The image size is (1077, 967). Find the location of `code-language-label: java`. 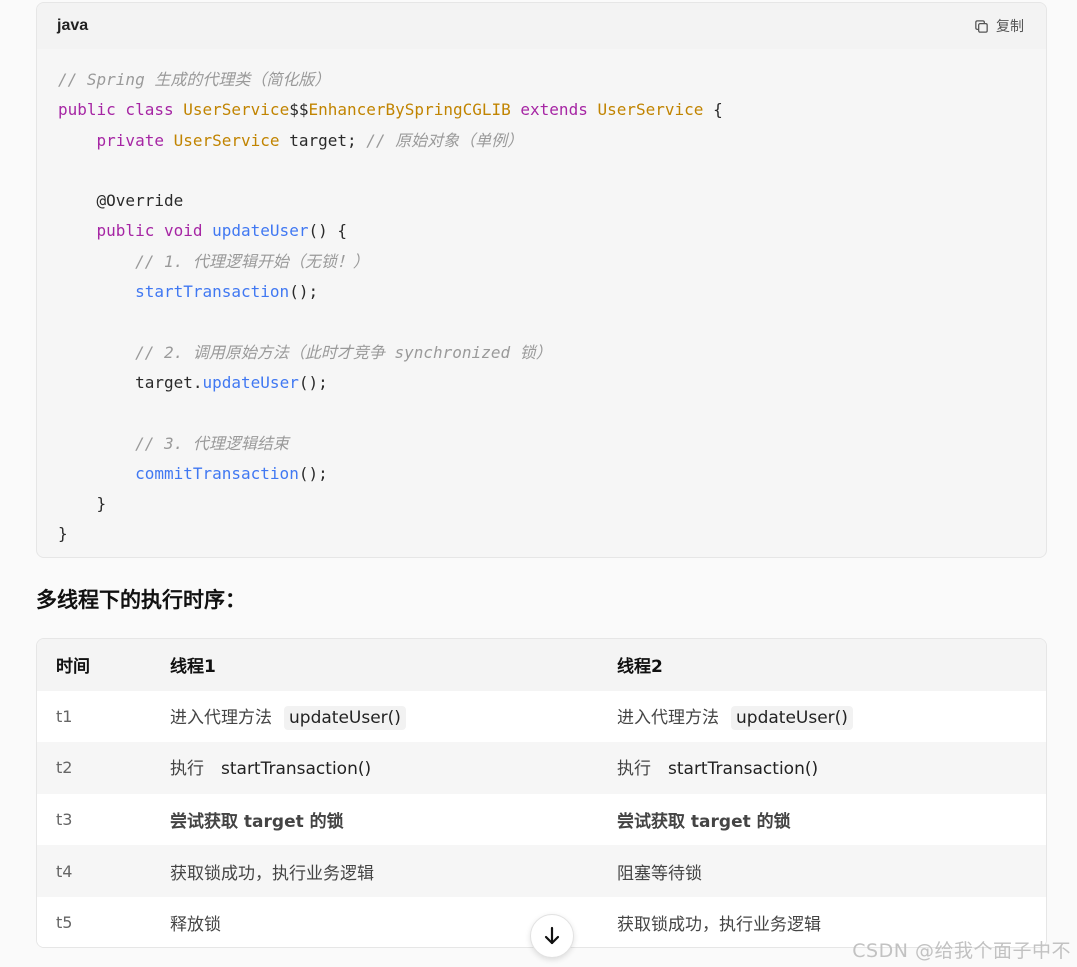

code-language-label: java is located at coordinates (73, 25).